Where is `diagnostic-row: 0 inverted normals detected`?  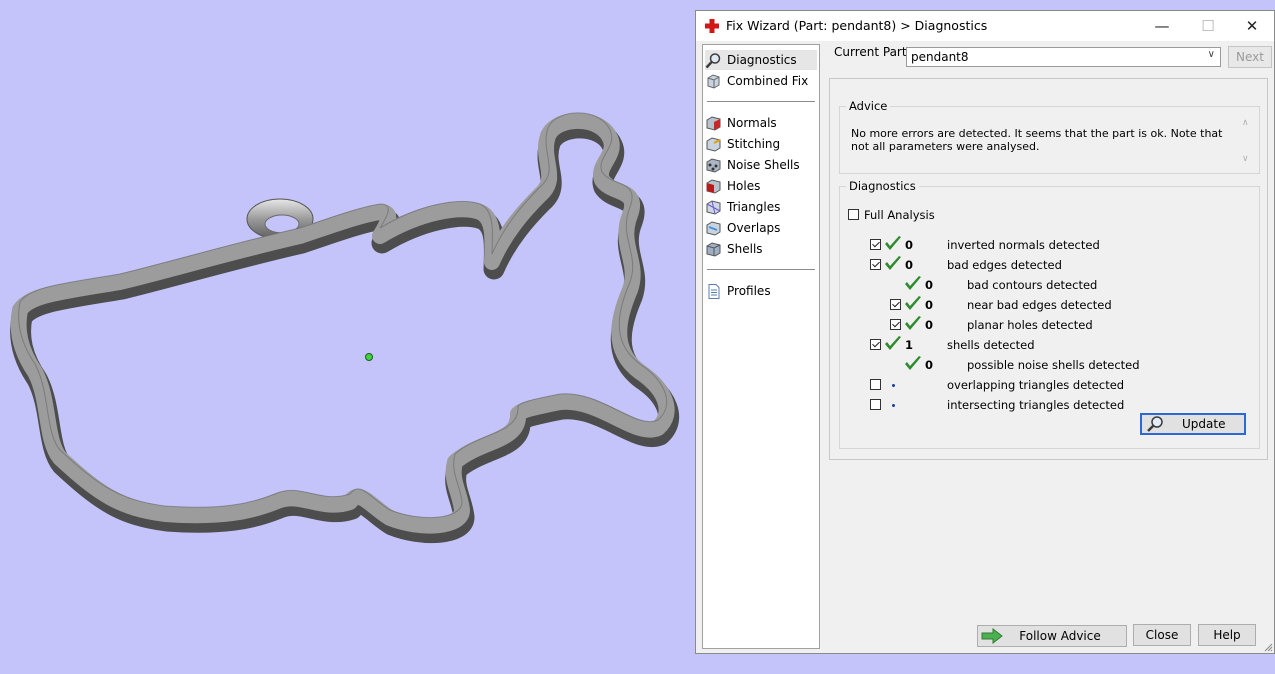
diagnostic-row: 0 inverted normals detected is located at coordinates (1045, 245).